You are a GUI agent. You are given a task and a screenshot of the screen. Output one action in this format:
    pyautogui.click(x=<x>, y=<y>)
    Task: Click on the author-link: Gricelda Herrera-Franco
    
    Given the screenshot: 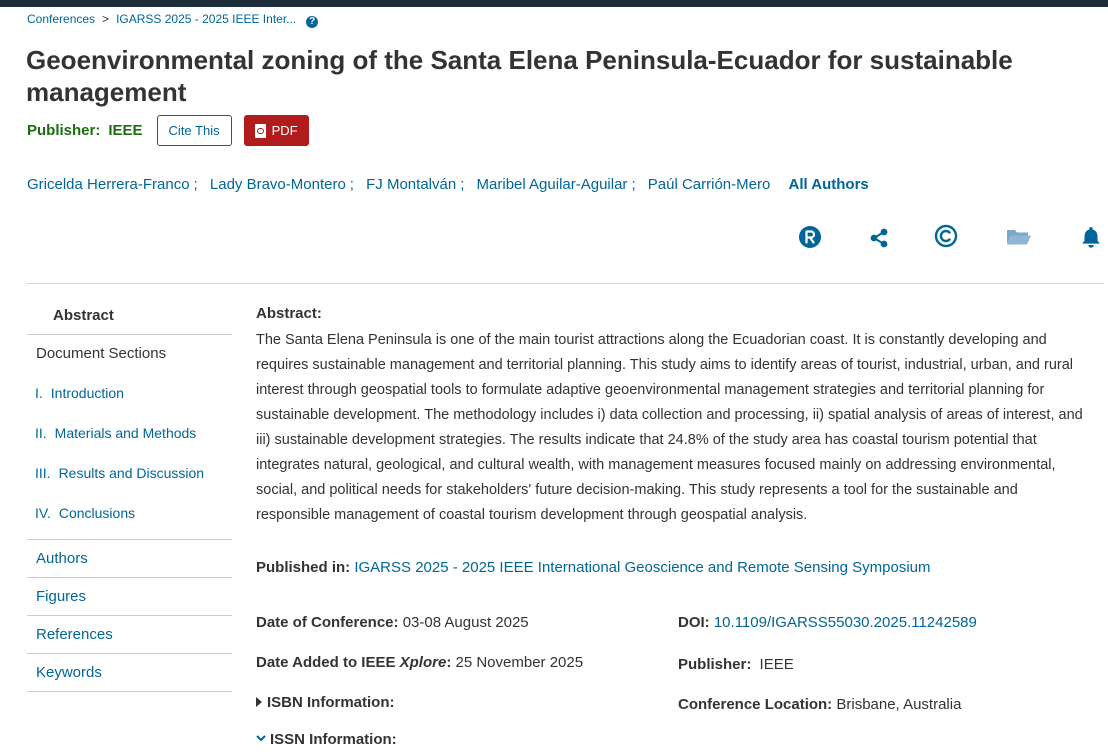 What is the action you would take?
    pyautogui.click(x=108, y=184)
    